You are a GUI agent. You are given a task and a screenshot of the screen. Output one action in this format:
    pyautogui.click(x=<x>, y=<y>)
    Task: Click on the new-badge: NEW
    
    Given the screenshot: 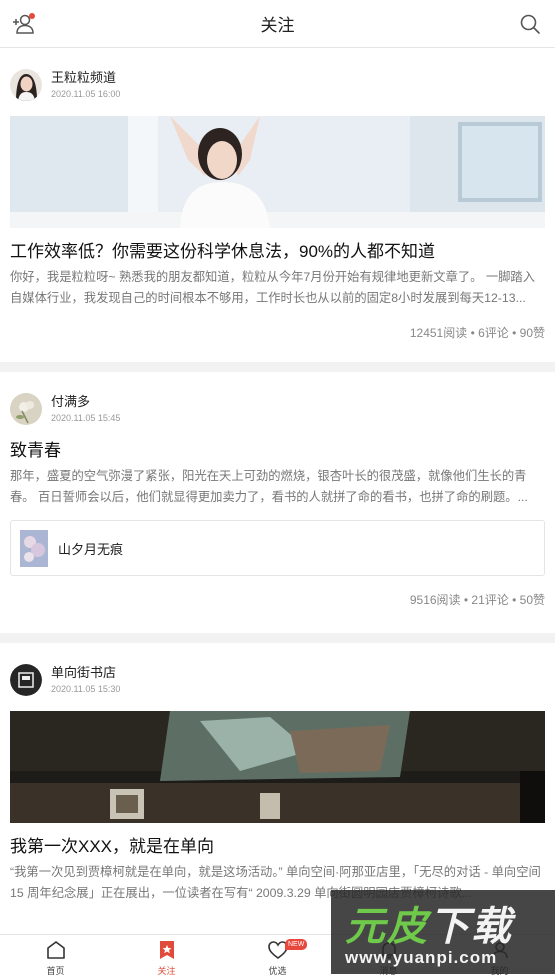 What is the action you would take?
    pyautogui.click(x=296, y=944)
    